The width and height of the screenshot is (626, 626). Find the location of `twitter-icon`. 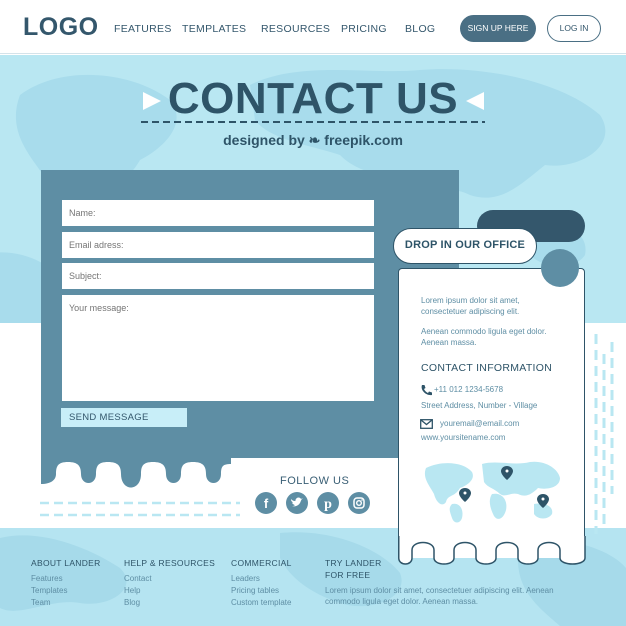

twitter-icon is located at coordinates (297, 503).